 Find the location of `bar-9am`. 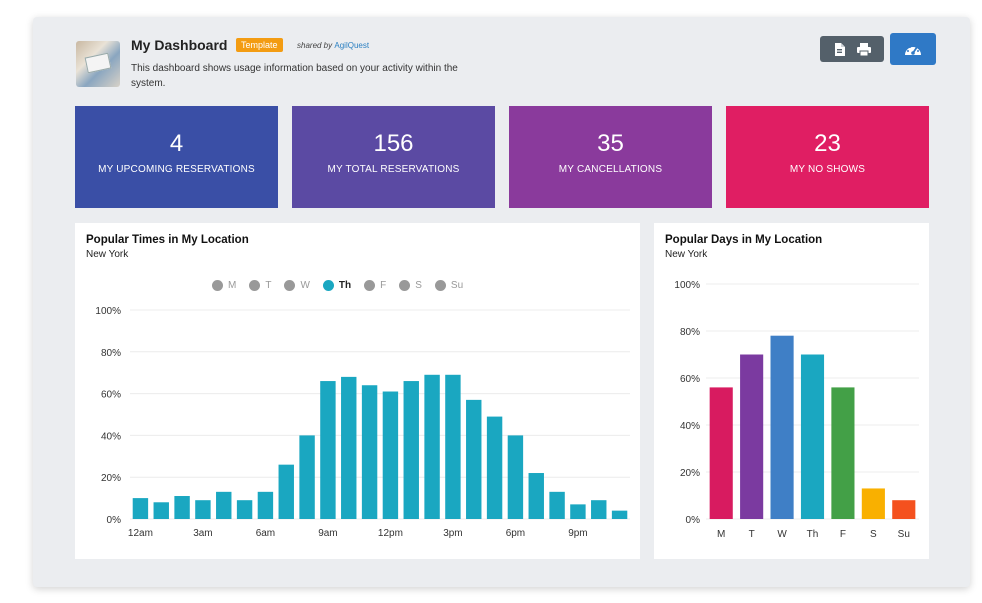

bar-9am is located at coordinates (328, 450).